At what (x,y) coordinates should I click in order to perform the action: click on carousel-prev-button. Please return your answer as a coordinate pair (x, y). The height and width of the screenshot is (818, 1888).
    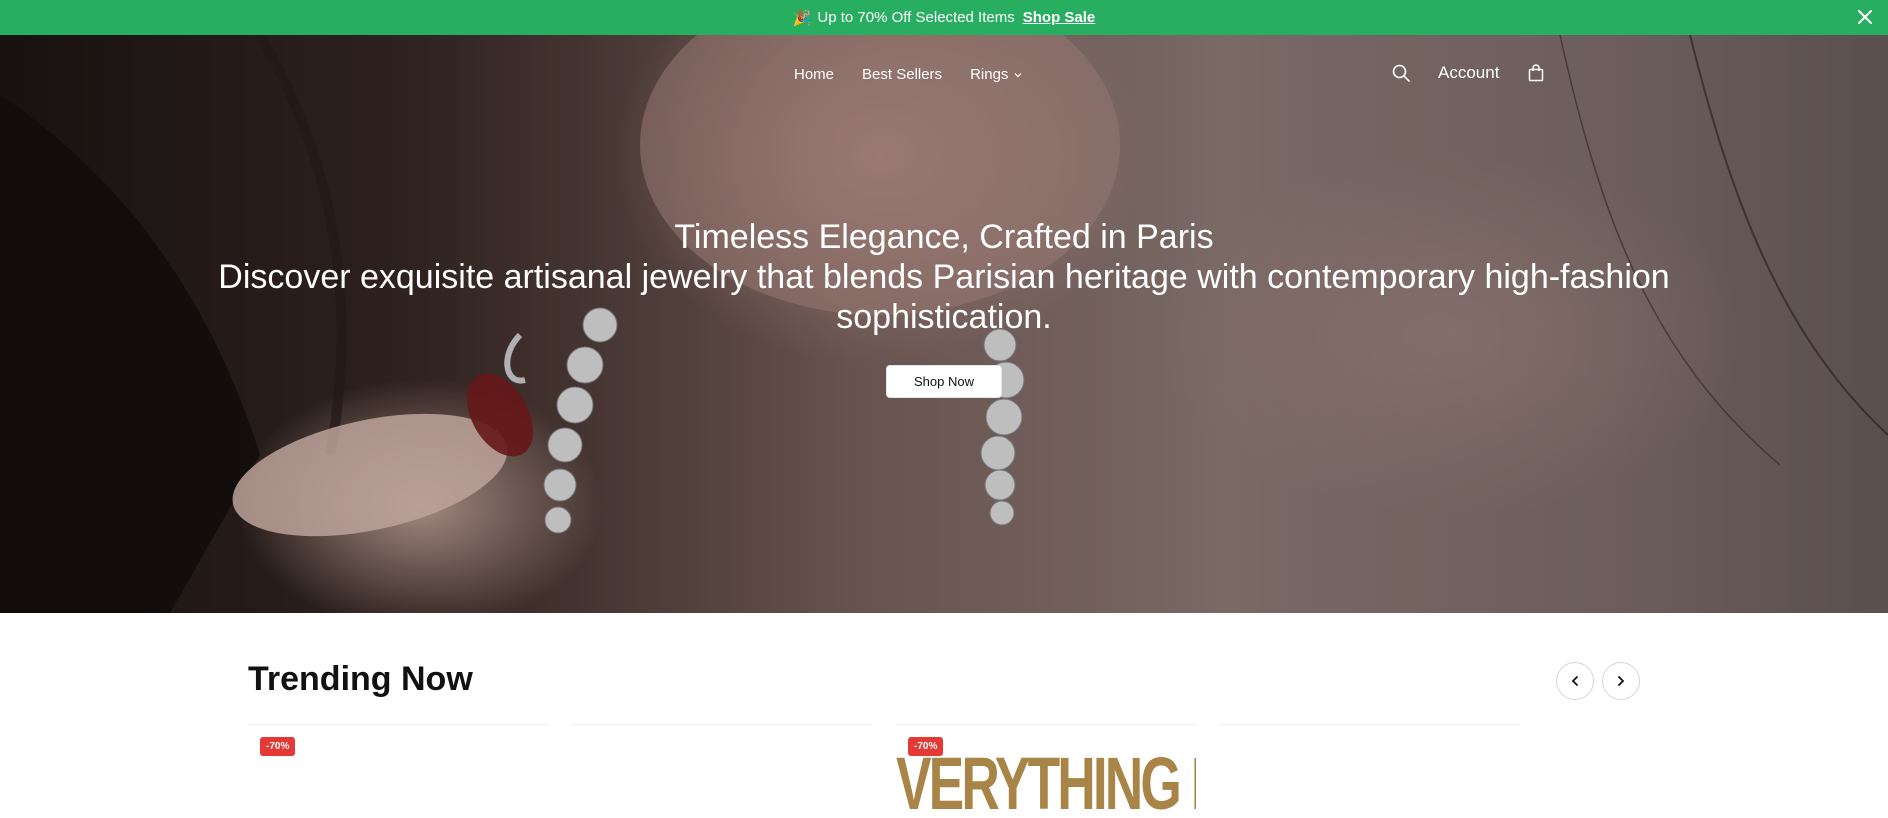
    Looking at the image, I should click on (1575, 681).